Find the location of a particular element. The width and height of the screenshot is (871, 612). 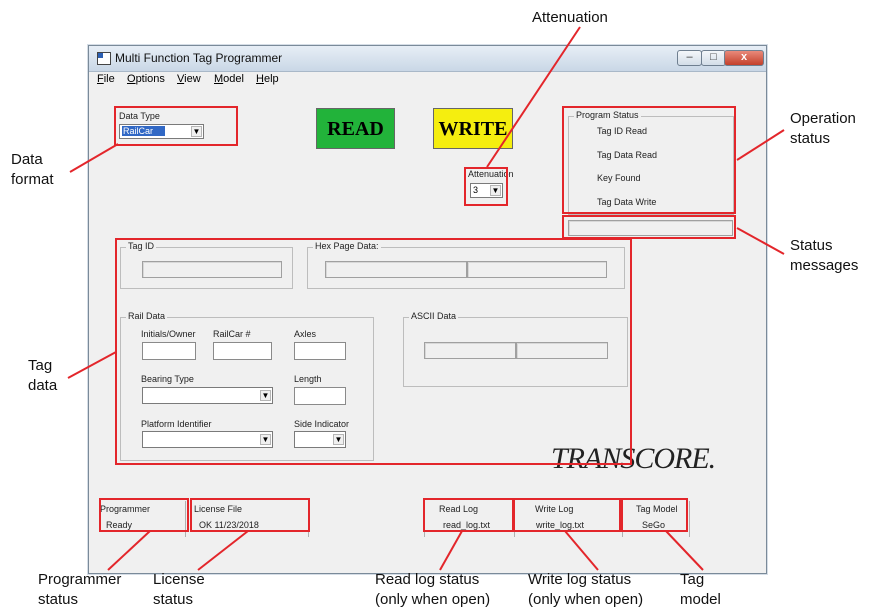

callout-read-log-status: Read log status (only when open) is located at coordinates (433, 589).